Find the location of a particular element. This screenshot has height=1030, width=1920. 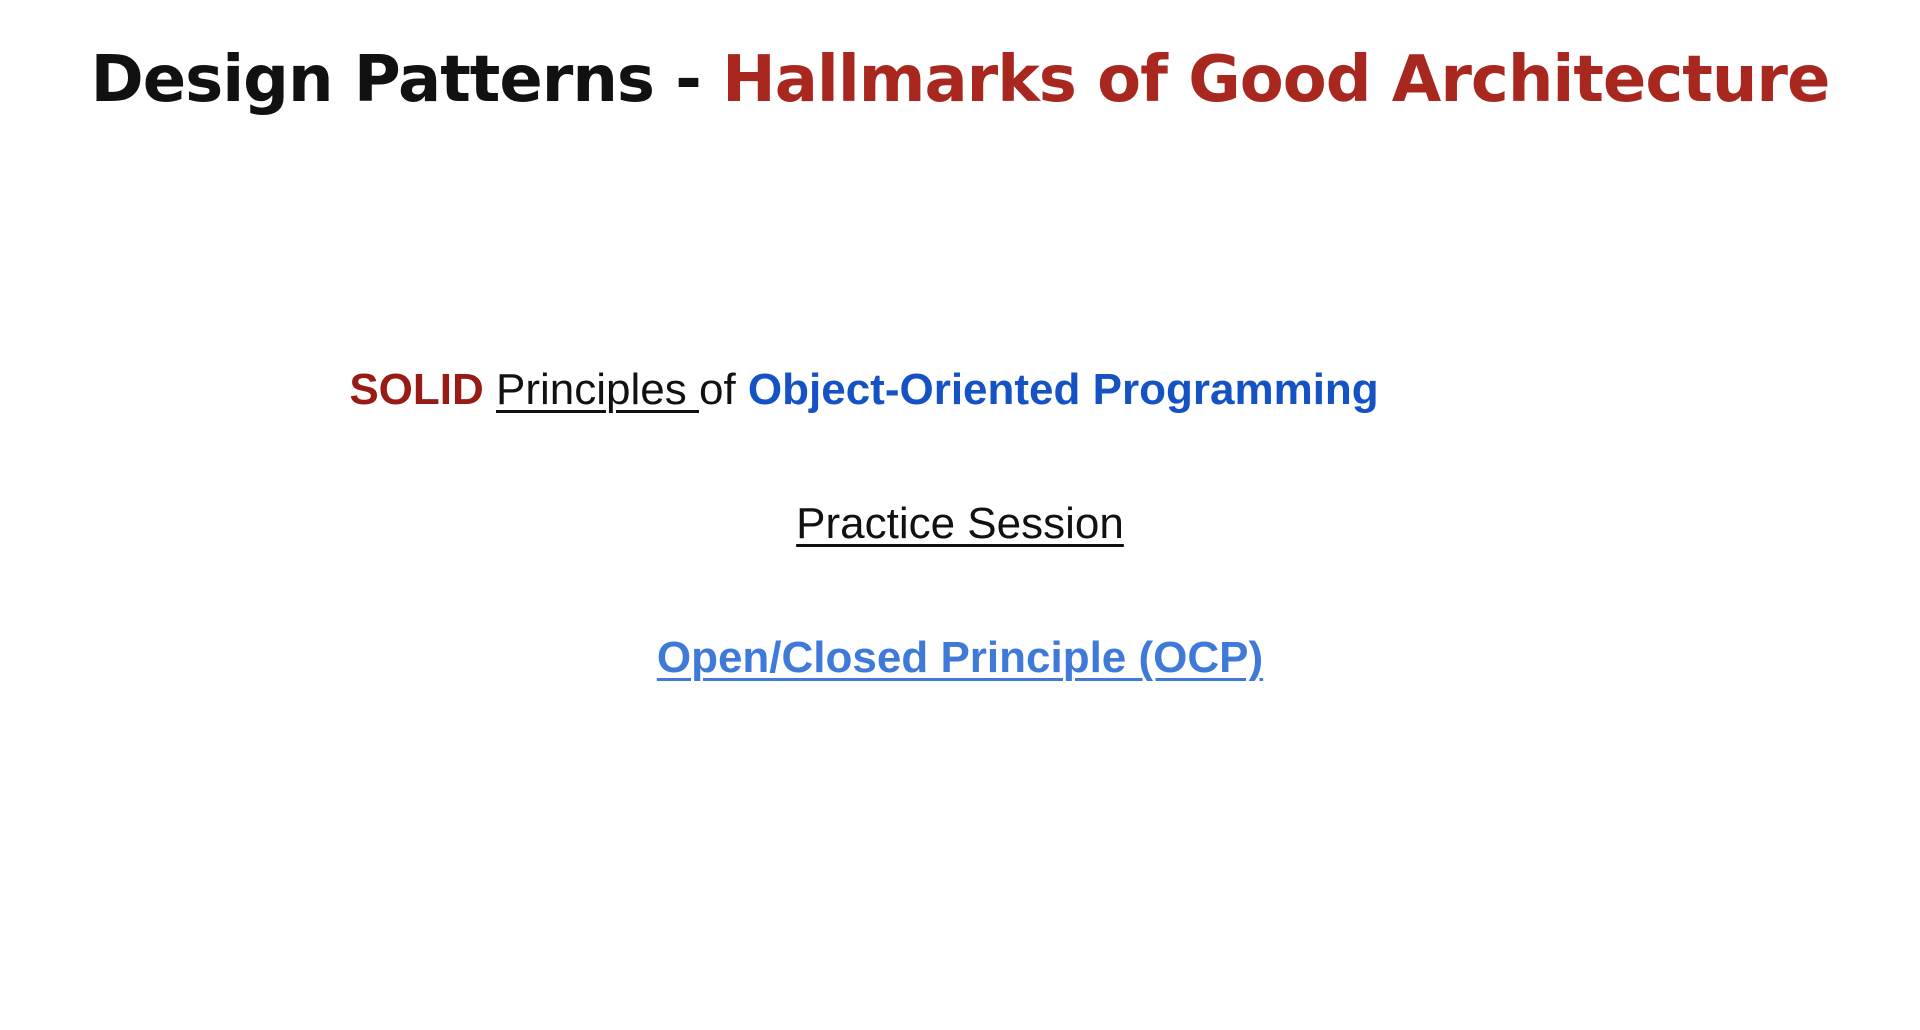

practice-session-line: Practice Session is located at coordinates (960, 524).